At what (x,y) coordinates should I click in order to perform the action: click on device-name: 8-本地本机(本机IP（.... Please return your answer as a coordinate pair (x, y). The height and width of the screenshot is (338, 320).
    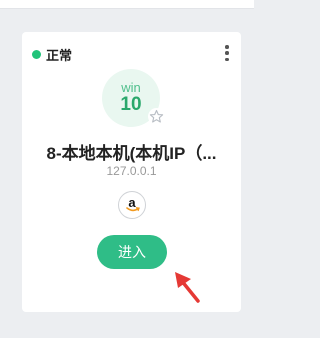
    Looking at the image, I should click on (131, 153).